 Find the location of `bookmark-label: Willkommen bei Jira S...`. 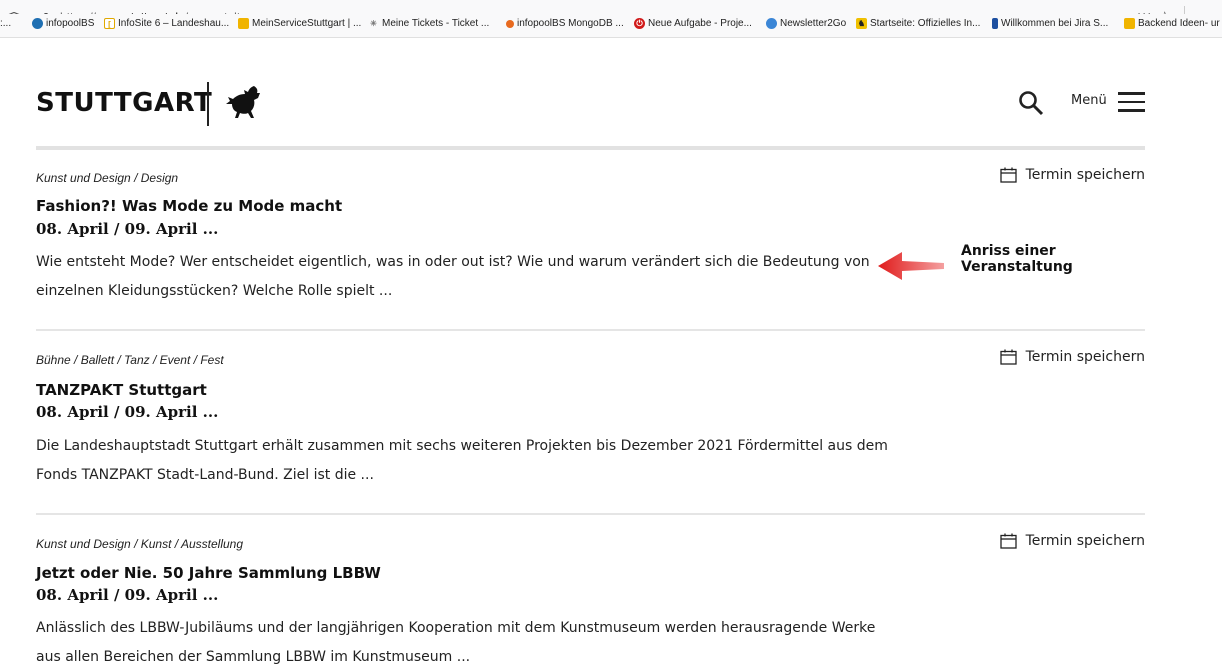

bookmark-label: Willkommen bei Jira S... is located at coordinates (1055, 23).